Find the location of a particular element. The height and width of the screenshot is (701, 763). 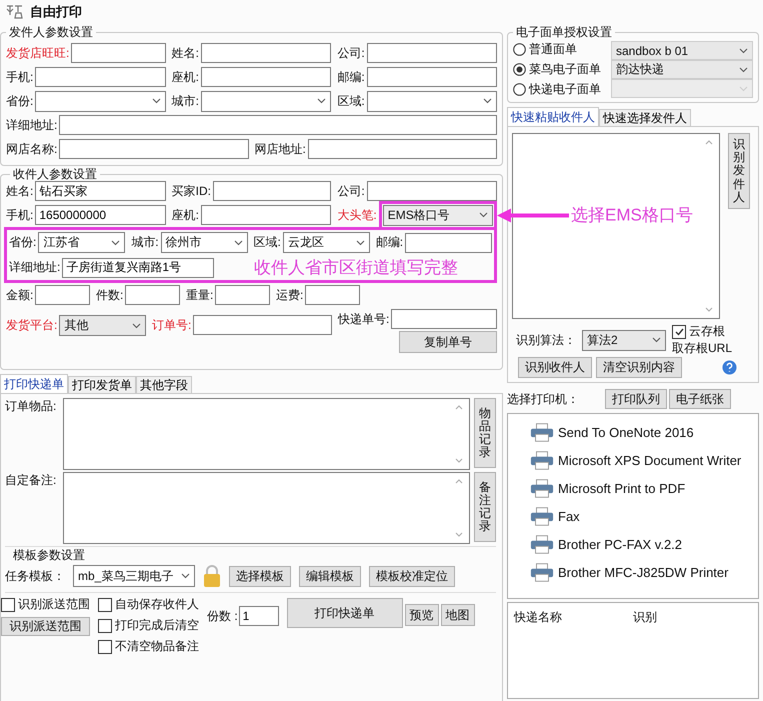

tab: 快速粘贴收件人 is located at coordinates (553, 116).